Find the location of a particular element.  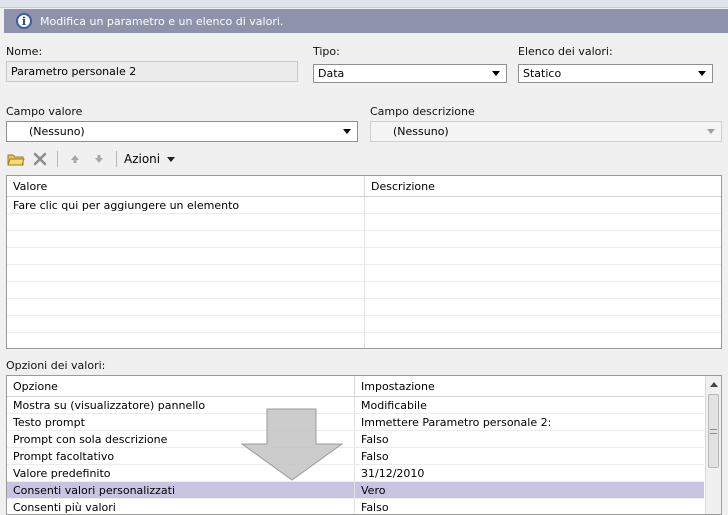

tipo-label: Tipo: is located at coordinates (326, 51).